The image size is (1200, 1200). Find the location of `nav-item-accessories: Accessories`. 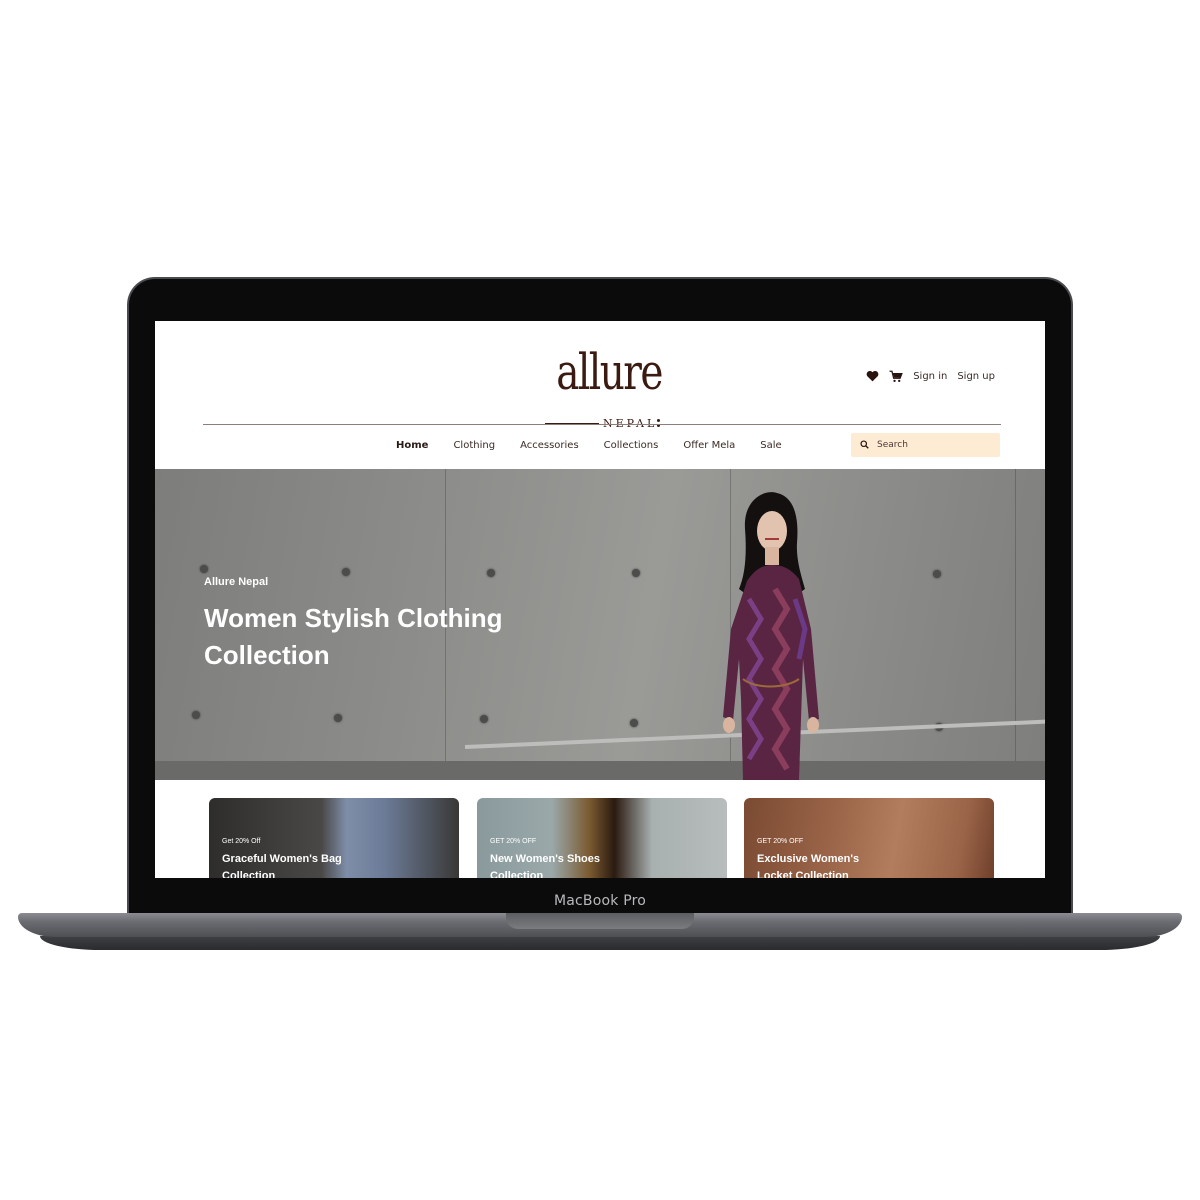

nav-item-accessories: Accessories is located at coordinates (549, 445).